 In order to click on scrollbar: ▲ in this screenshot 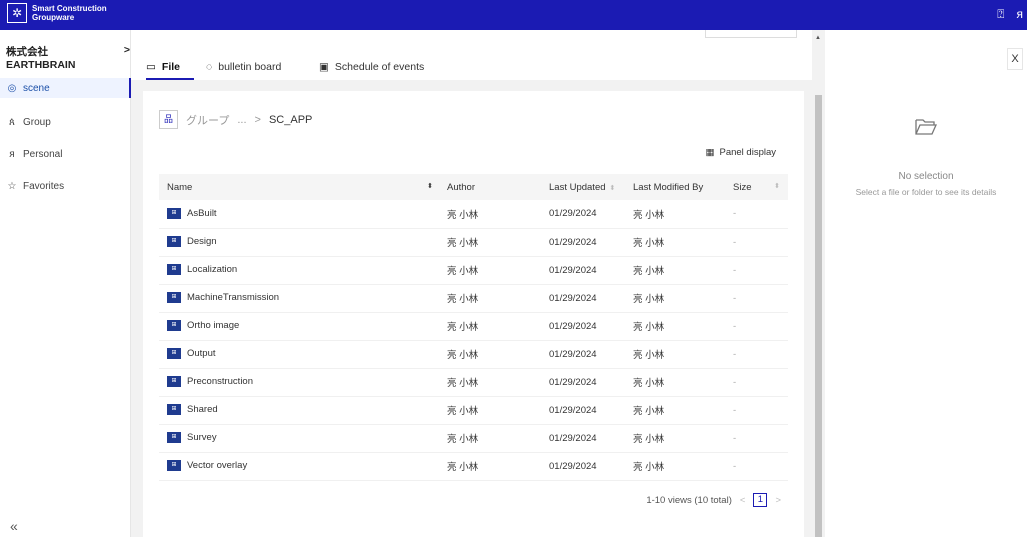, I will do `click(818, 283)`.